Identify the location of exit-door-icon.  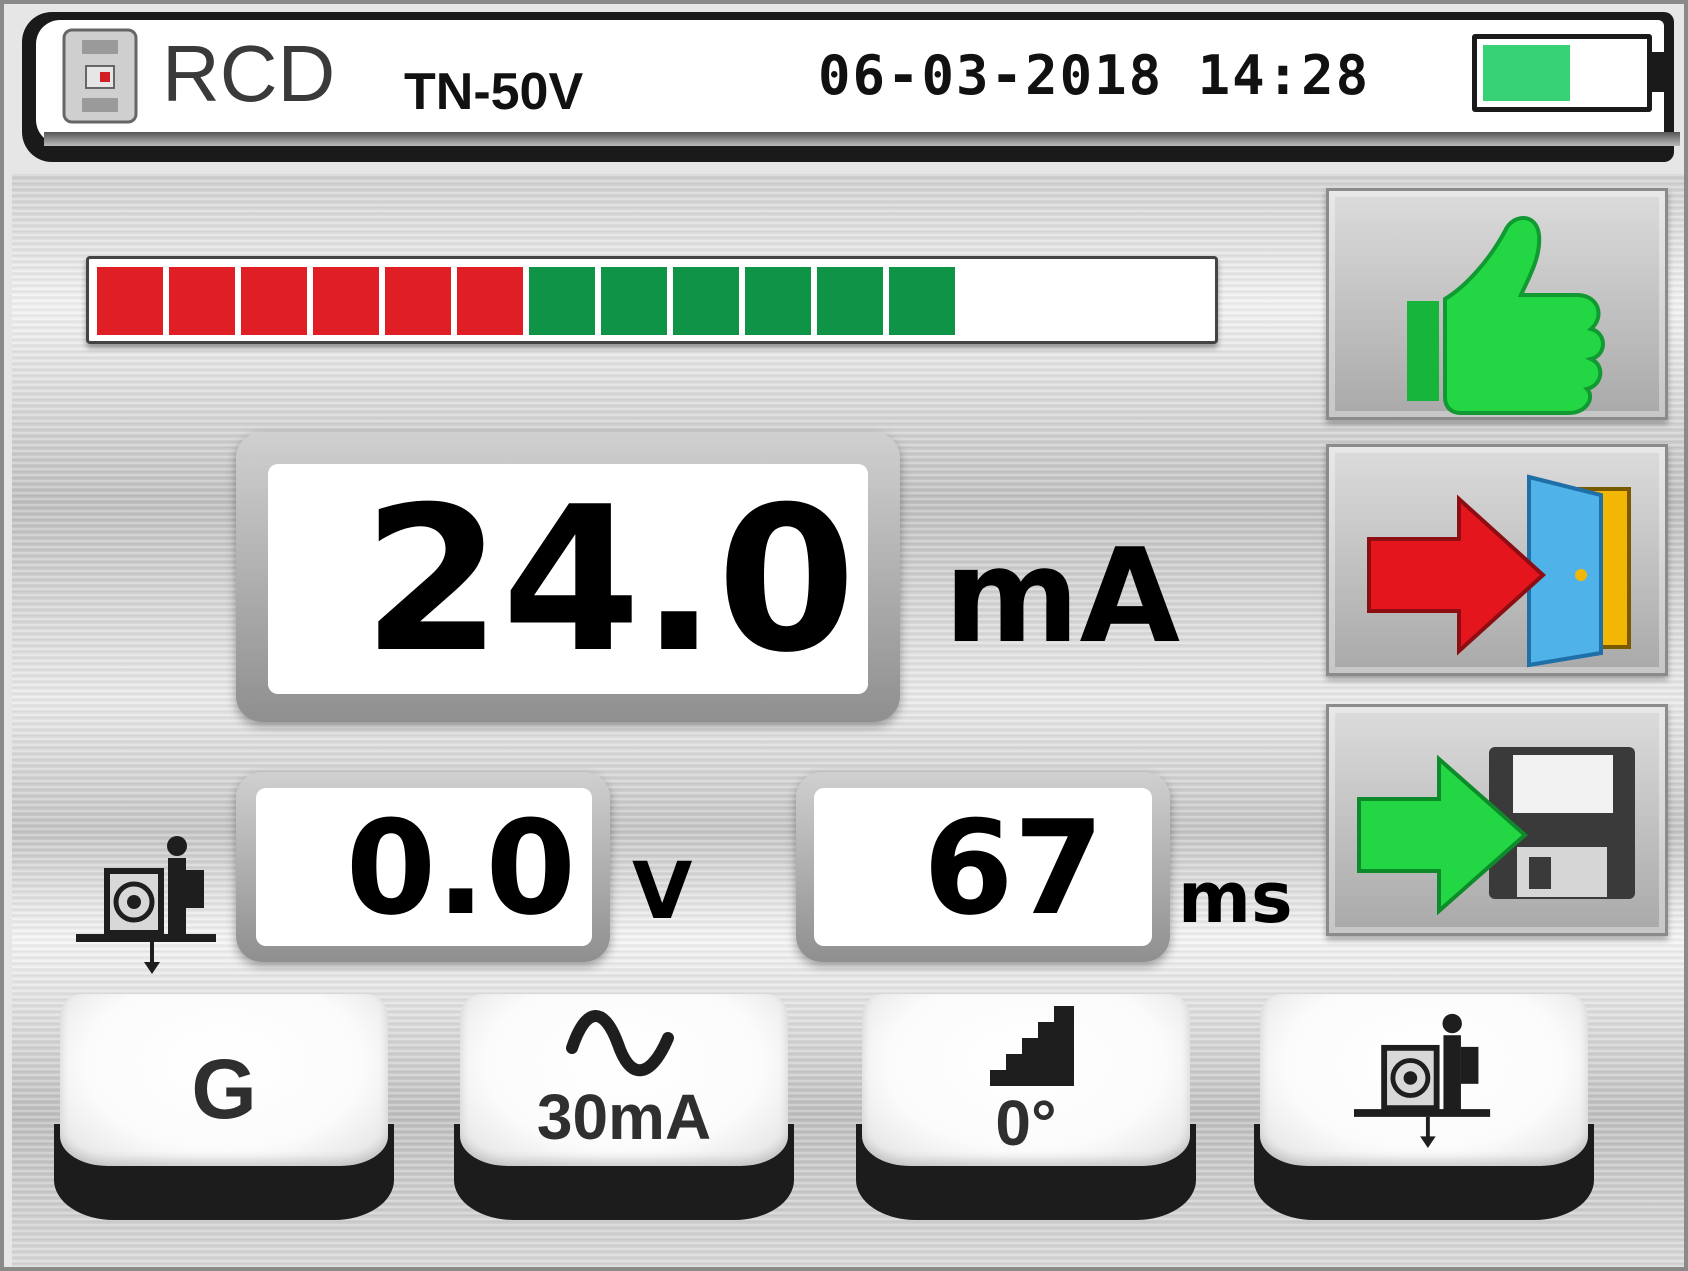
(1499, 571).